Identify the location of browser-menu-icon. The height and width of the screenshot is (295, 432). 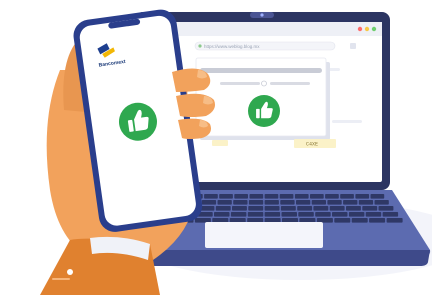
(353, 46).